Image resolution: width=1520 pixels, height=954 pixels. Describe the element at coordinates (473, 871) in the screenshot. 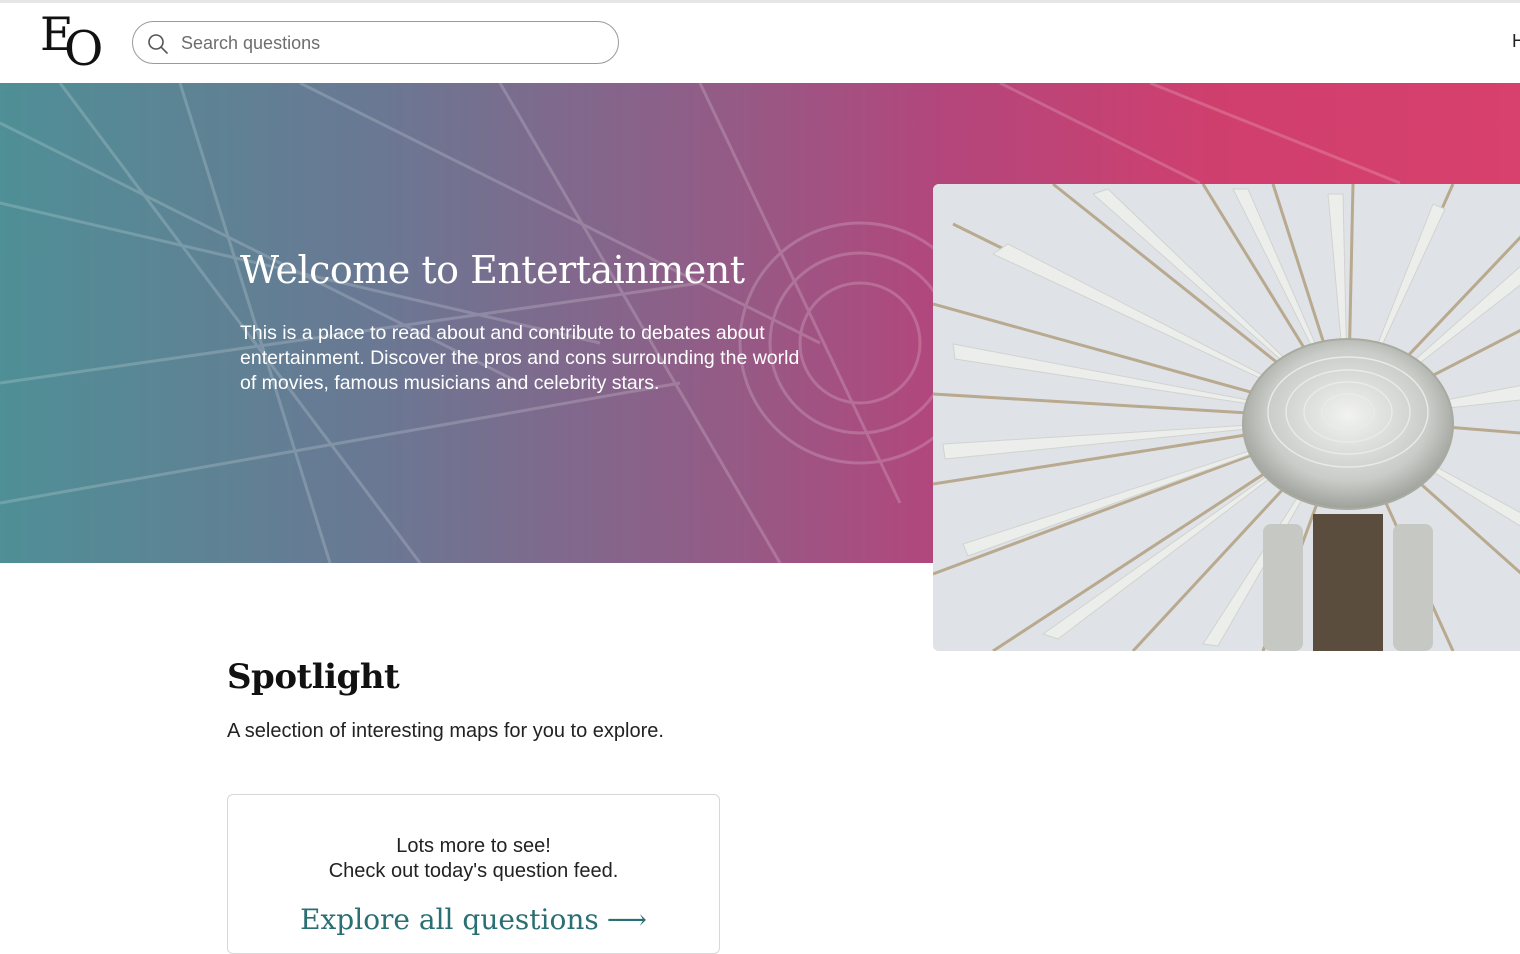

I see `card-line-2: Check out today's question feed.` at that location.